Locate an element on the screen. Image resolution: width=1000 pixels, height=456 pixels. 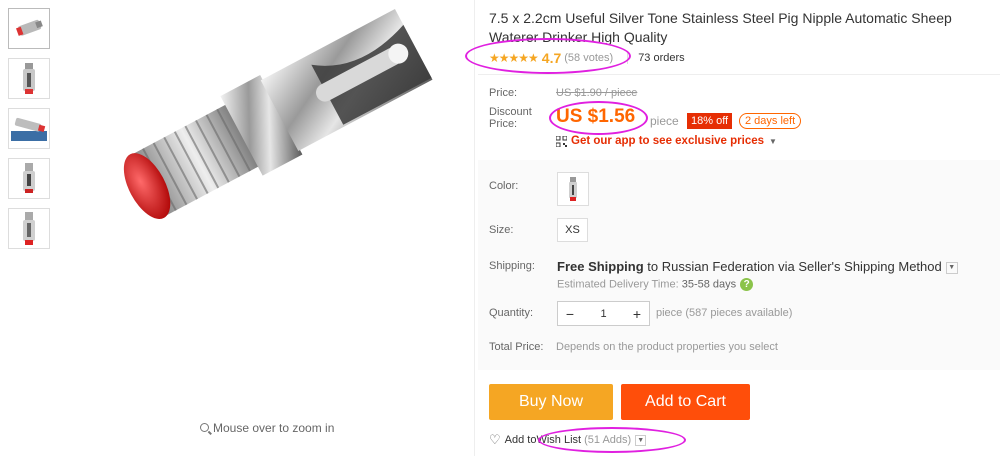
delivery-days: 35-58 days is located at coordinates (709, 284).